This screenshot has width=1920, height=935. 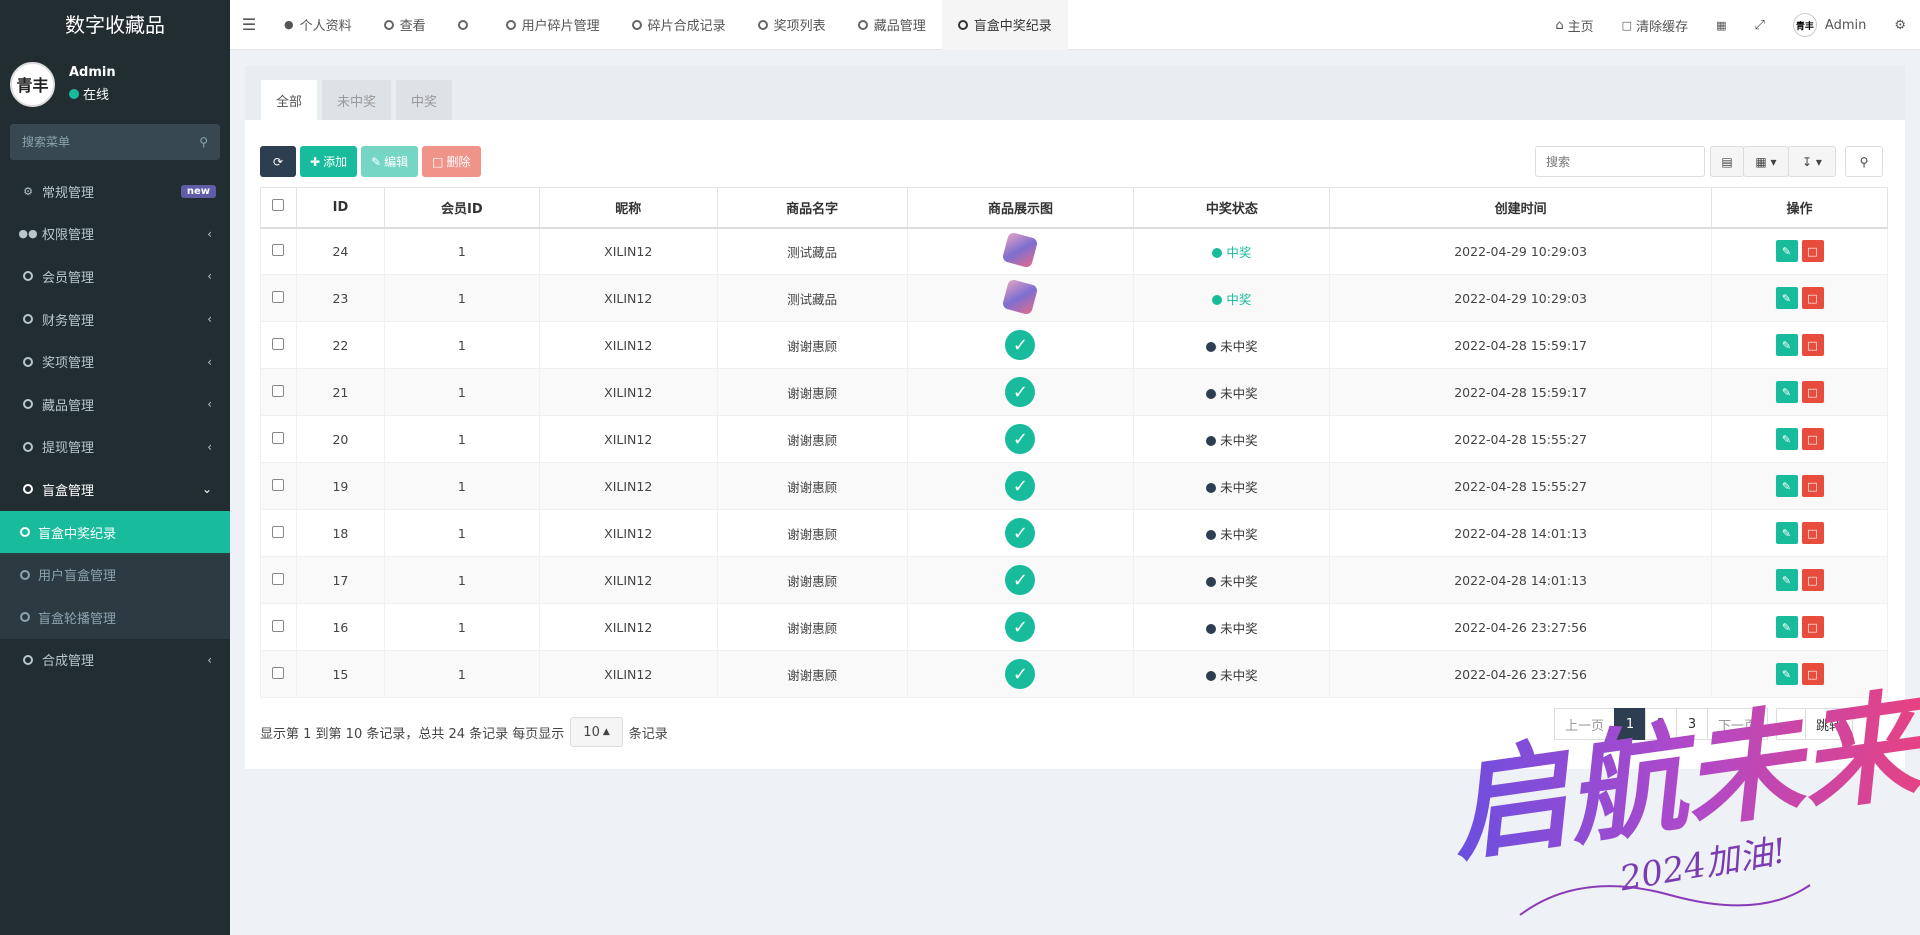 I want to click on sidebar-item-collection: 藏品管理 ‹, so click(x=115, y=404).